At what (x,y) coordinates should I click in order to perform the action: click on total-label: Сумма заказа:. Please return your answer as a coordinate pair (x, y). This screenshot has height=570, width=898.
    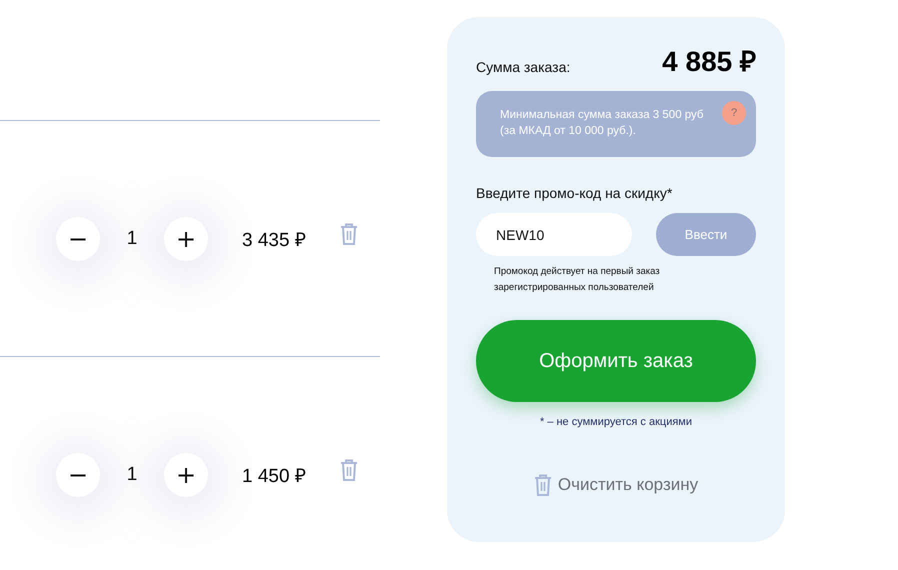
    Looking at the image, I should click on (523, 67).